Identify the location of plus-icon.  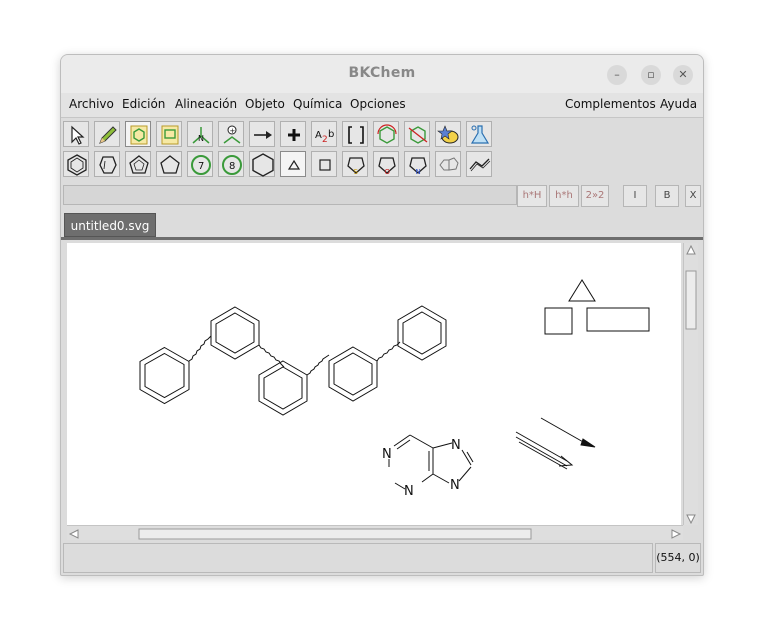
(294, 135).